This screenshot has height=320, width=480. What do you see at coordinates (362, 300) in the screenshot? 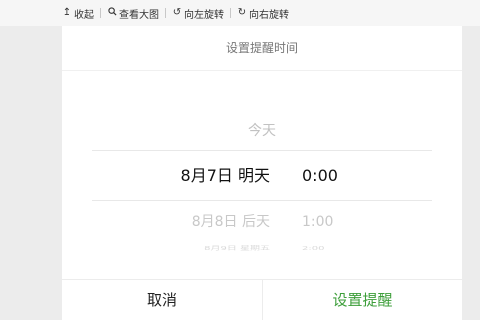
I see `set-reminder-button: 设置提醒` at bounding box center [362, 300].